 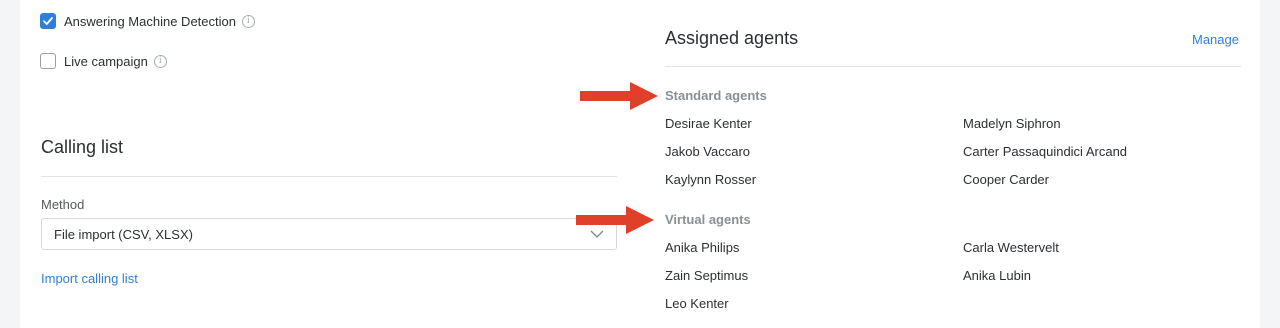 What do you see at coordinates (82, 147) in the screenshot?
I see `calling-list-title: Calling list` at bounding box center [82, 147].